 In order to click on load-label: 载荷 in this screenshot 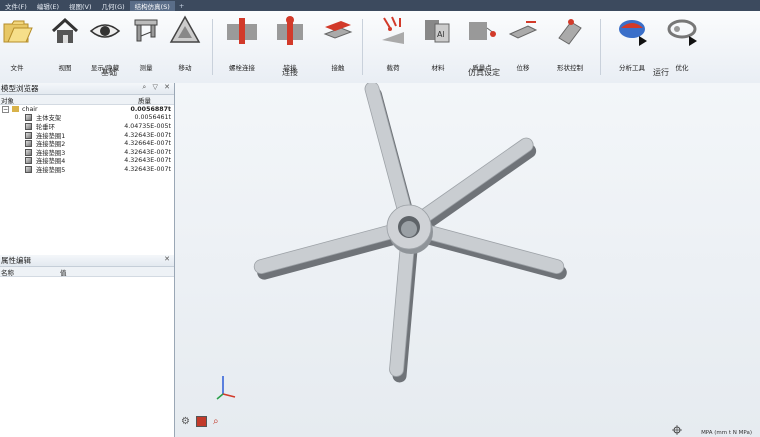, I will do `click(393, 68)`.